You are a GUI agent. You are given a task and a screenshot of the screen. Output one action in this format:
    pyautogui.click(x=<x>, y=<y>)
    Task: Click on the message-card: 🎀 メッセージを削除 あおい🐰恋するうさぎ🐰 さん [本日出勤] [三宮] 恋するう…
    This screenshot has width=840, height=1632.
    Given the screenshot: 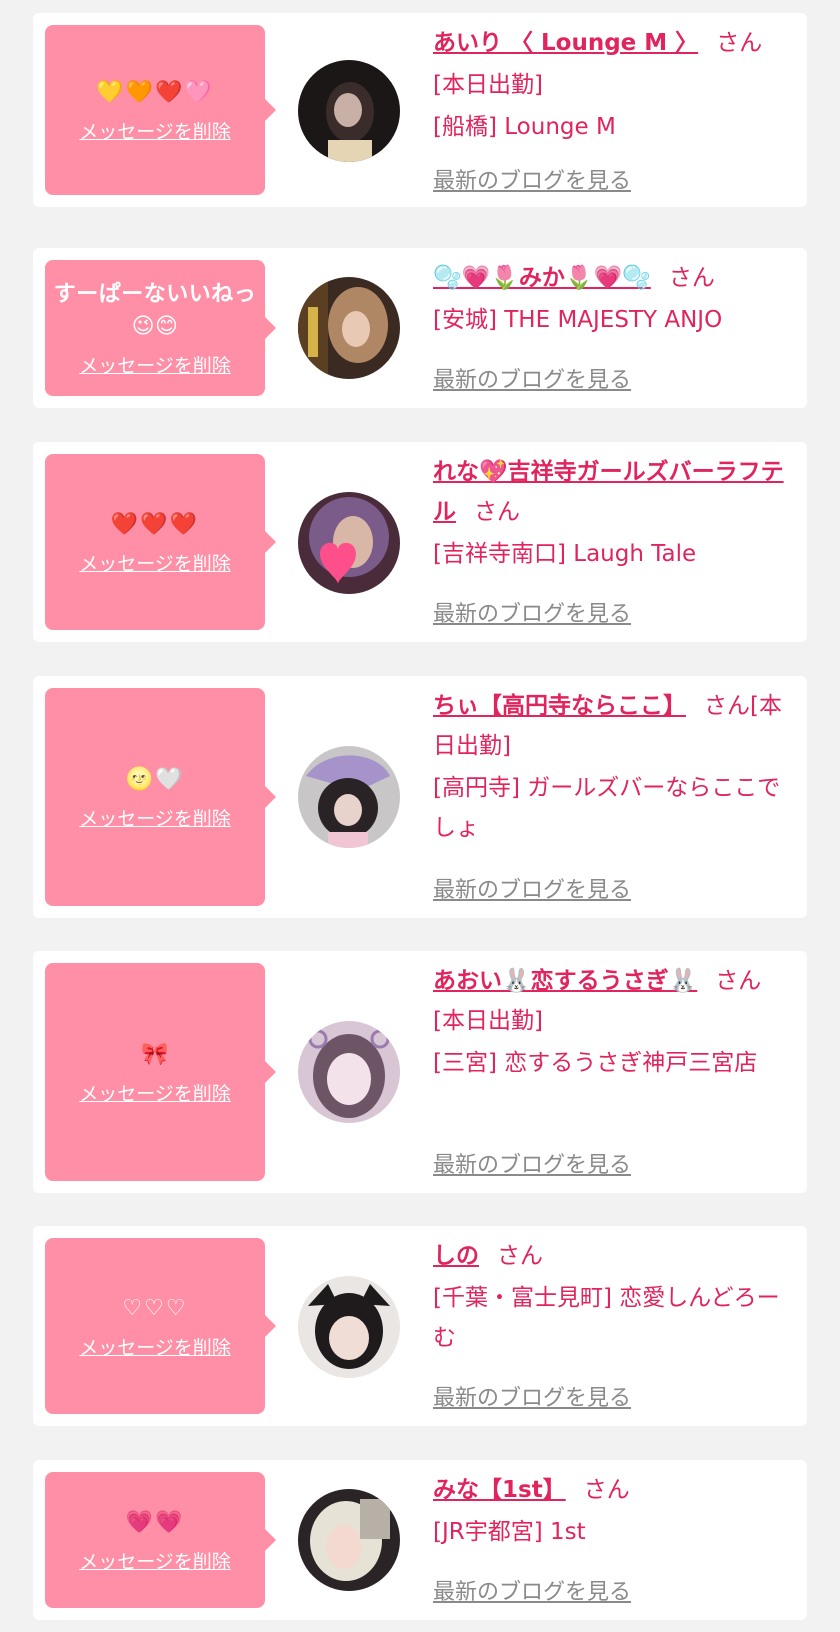 What is the action you would take?
    pyautogui.click(x=420, y=1072)
    